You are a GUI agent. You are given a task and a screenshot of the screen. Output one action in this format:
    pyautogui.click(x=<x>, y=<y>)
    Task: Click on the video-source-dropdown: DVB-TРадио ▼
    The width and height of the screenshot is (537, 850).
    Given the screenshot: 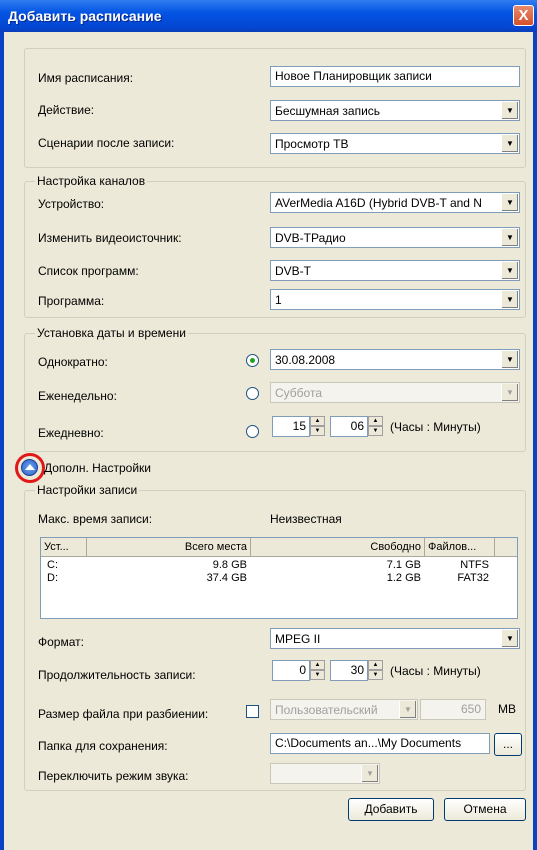 What is the action you would take?
    pyautogui.click(x=395, y=237)
    